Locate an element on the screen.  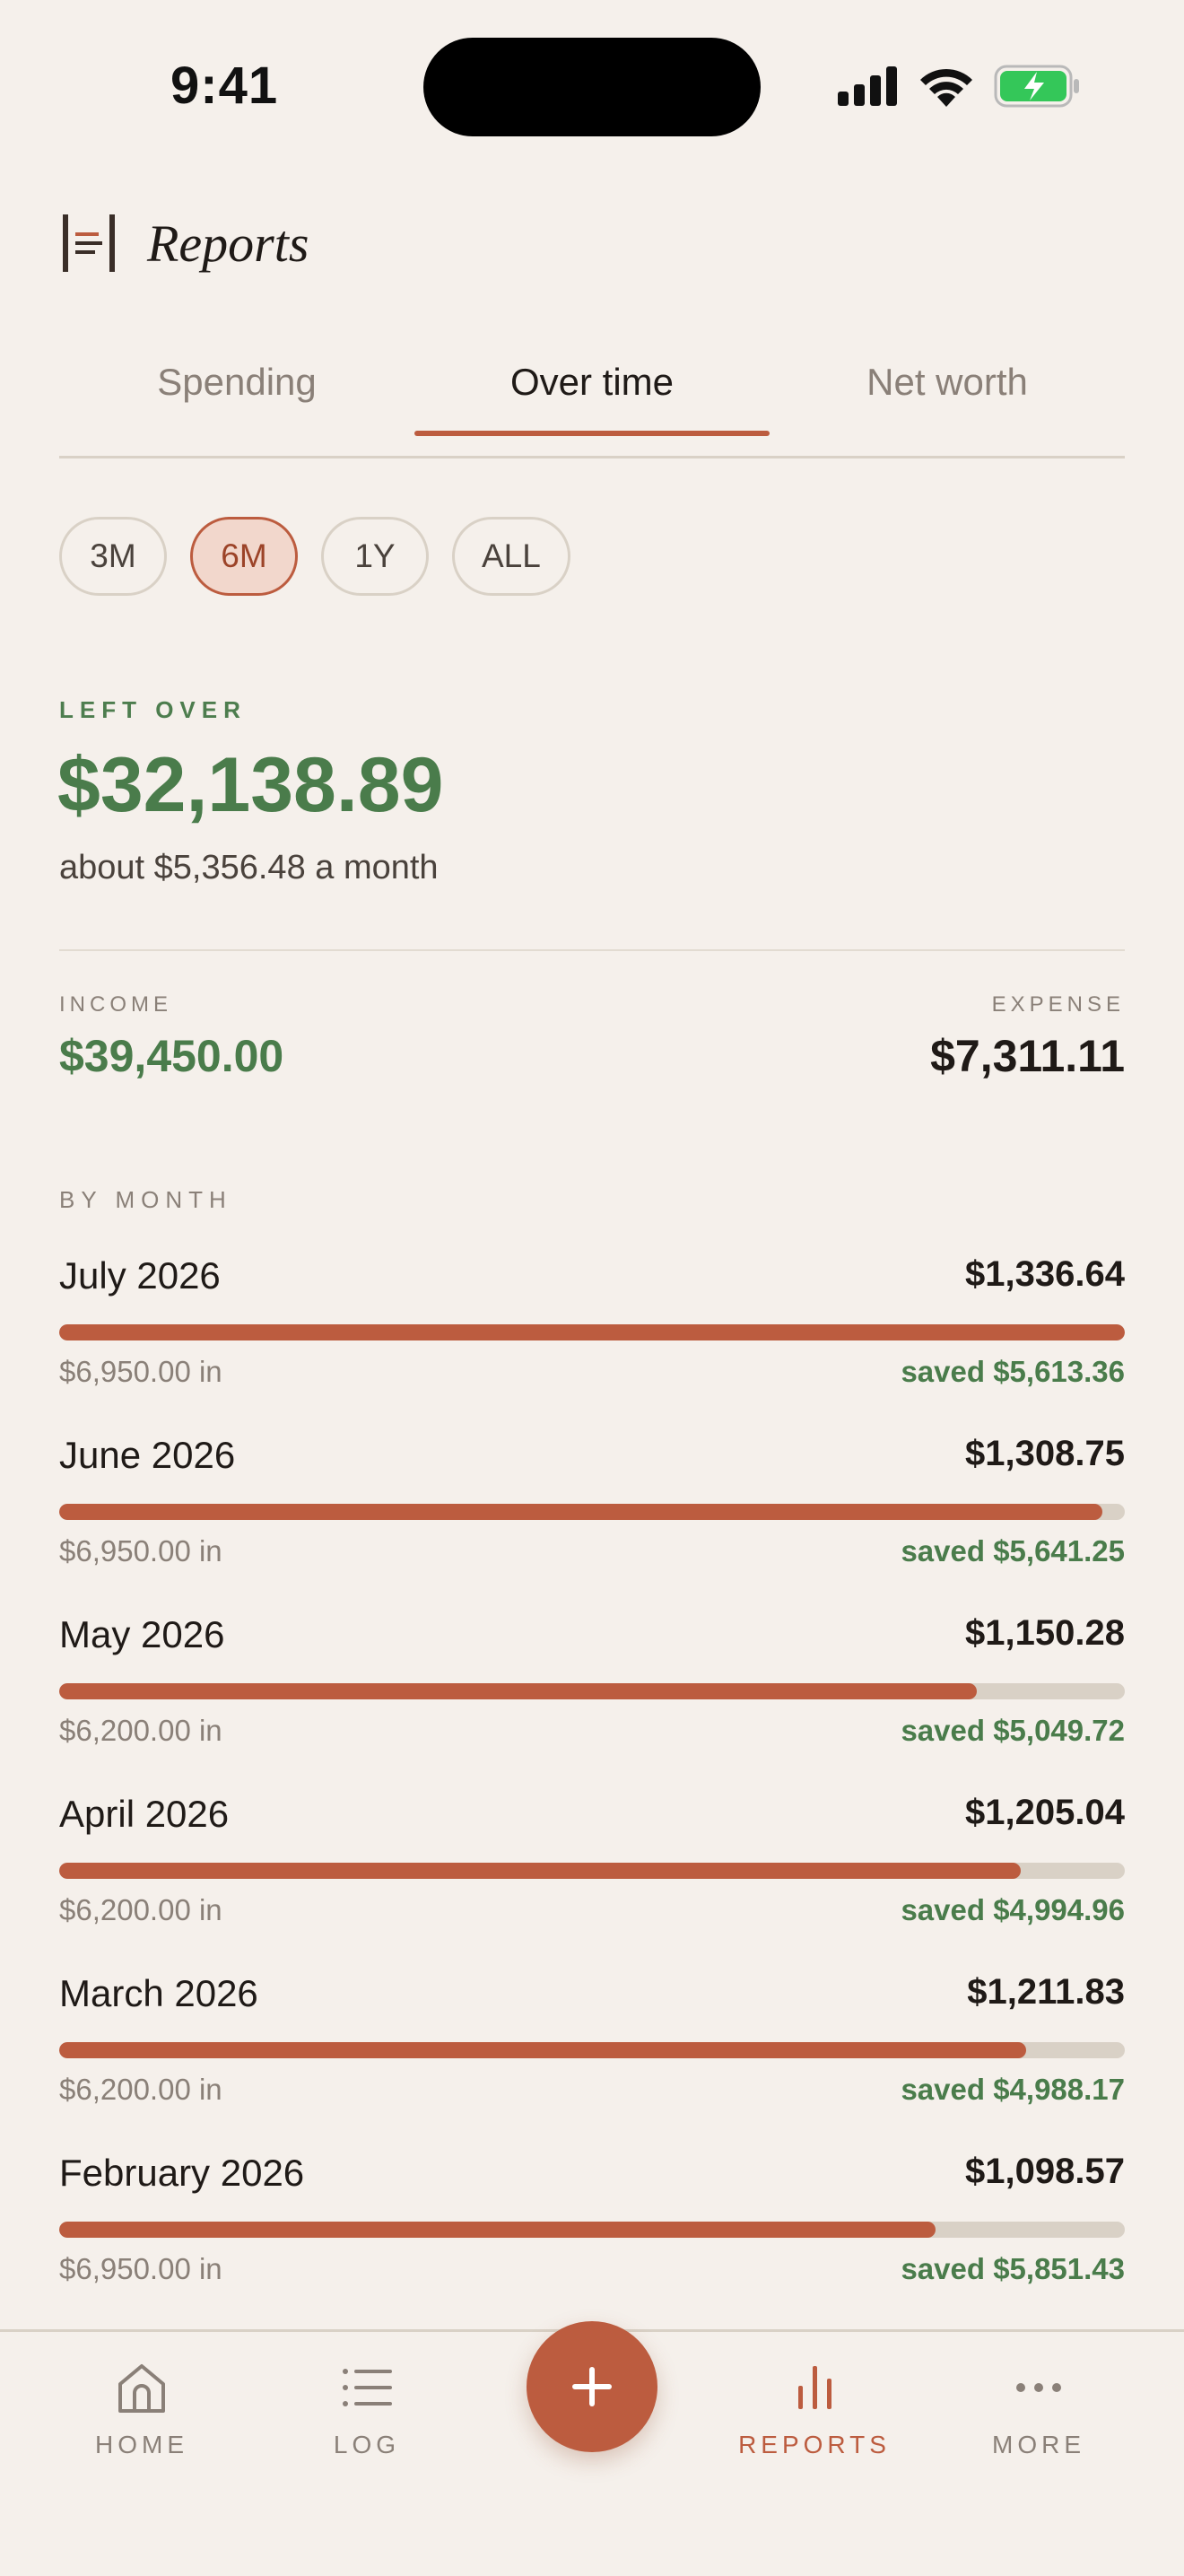
left-over-label: LEFT OVER is located at coordinates (153, 709).